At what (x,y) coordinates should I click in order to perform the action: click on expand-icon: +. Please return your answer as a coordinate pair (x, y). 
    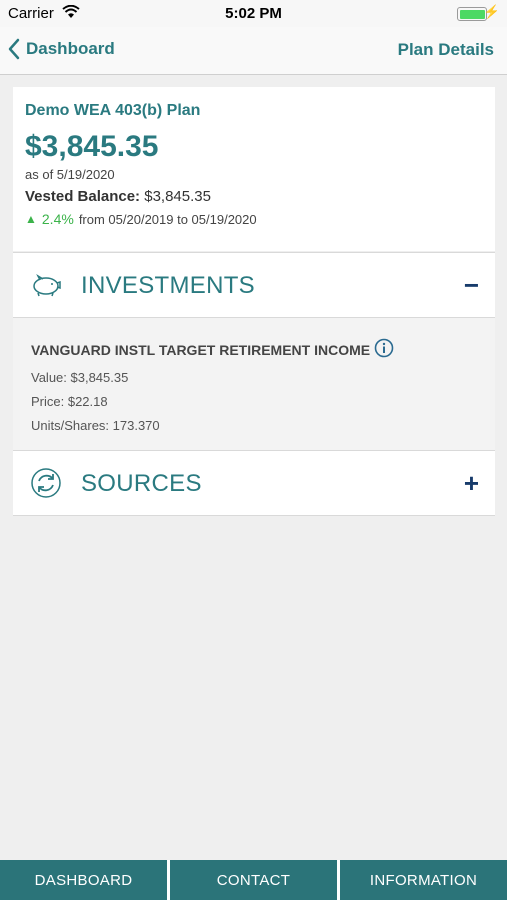
    Looking at the image, I should click on (471, 483).